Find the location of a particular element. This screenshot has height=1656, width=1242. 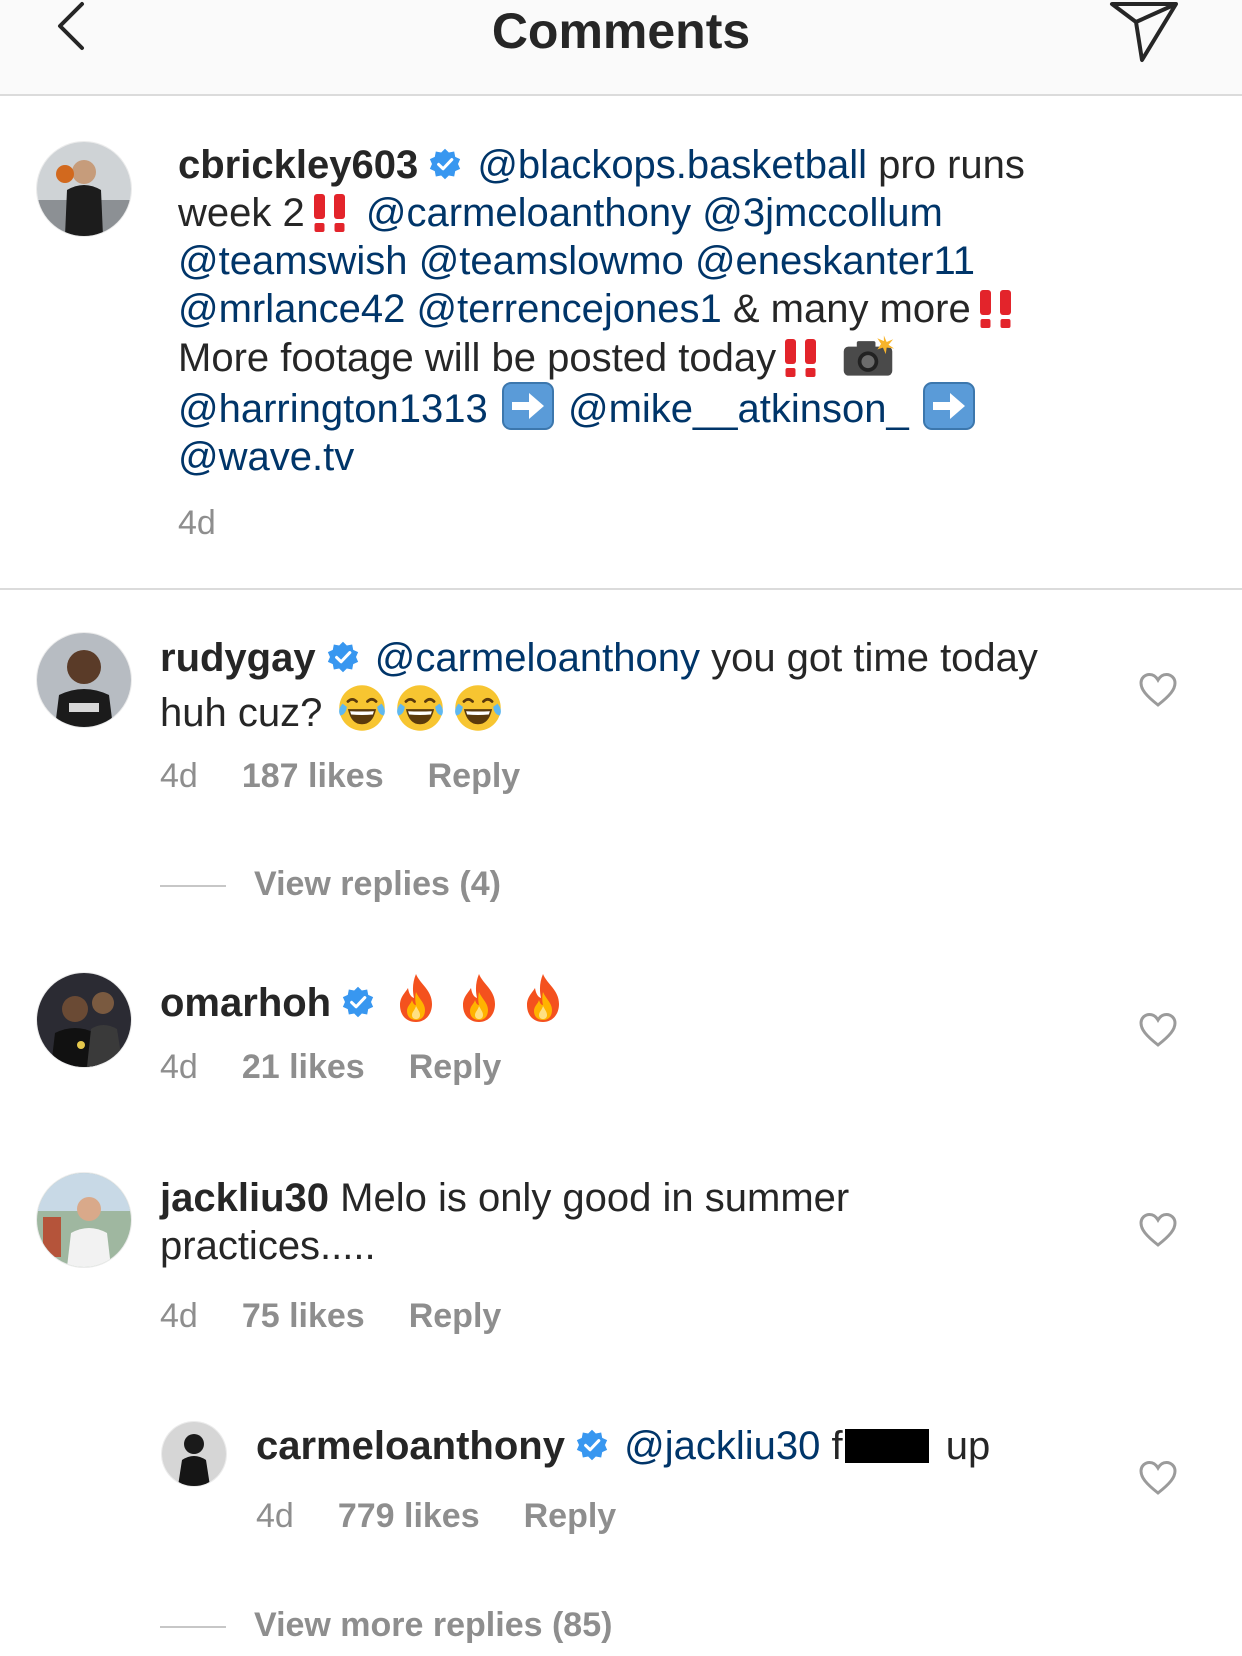

view-more-replies-button: View more replies (85) is located at coordinates (386, 1625).